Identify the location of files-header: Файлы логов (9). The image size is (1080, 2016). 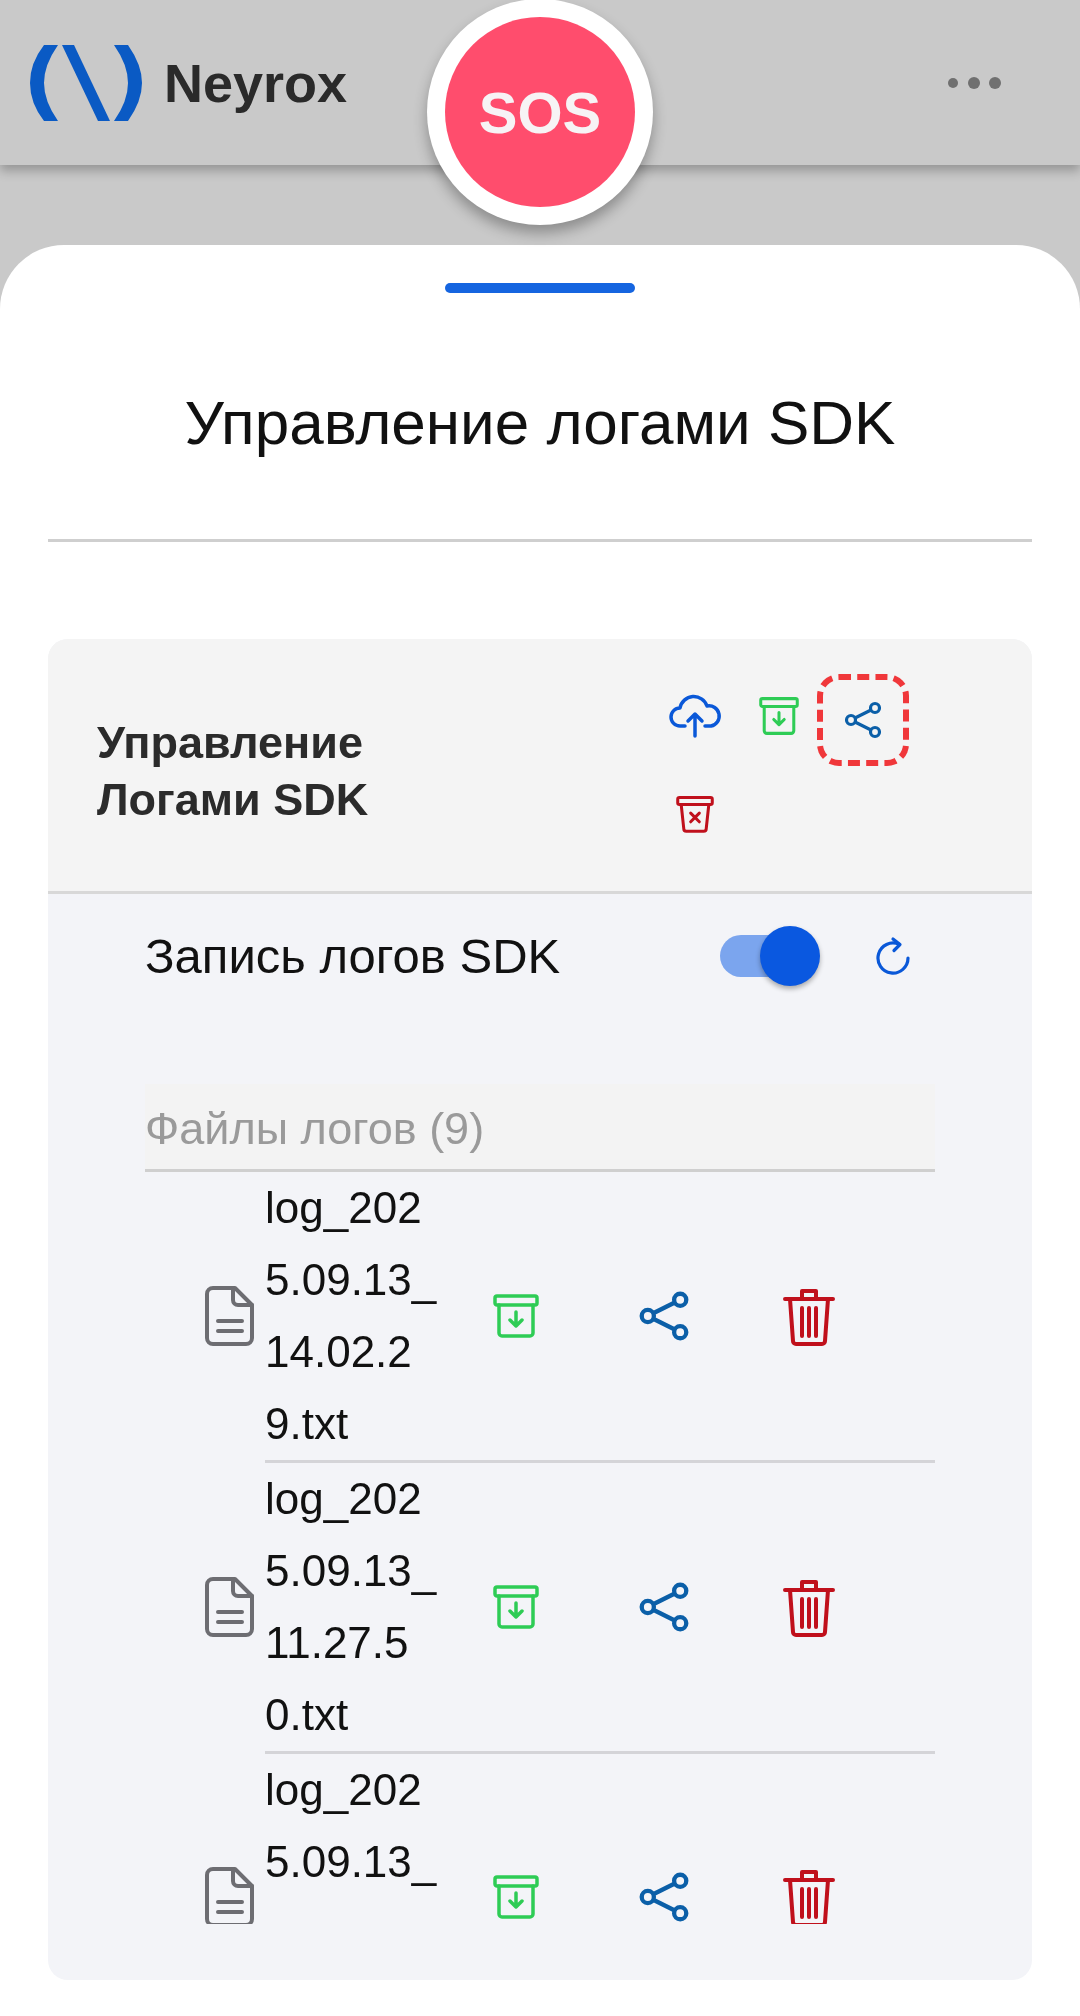
(540, 1128).